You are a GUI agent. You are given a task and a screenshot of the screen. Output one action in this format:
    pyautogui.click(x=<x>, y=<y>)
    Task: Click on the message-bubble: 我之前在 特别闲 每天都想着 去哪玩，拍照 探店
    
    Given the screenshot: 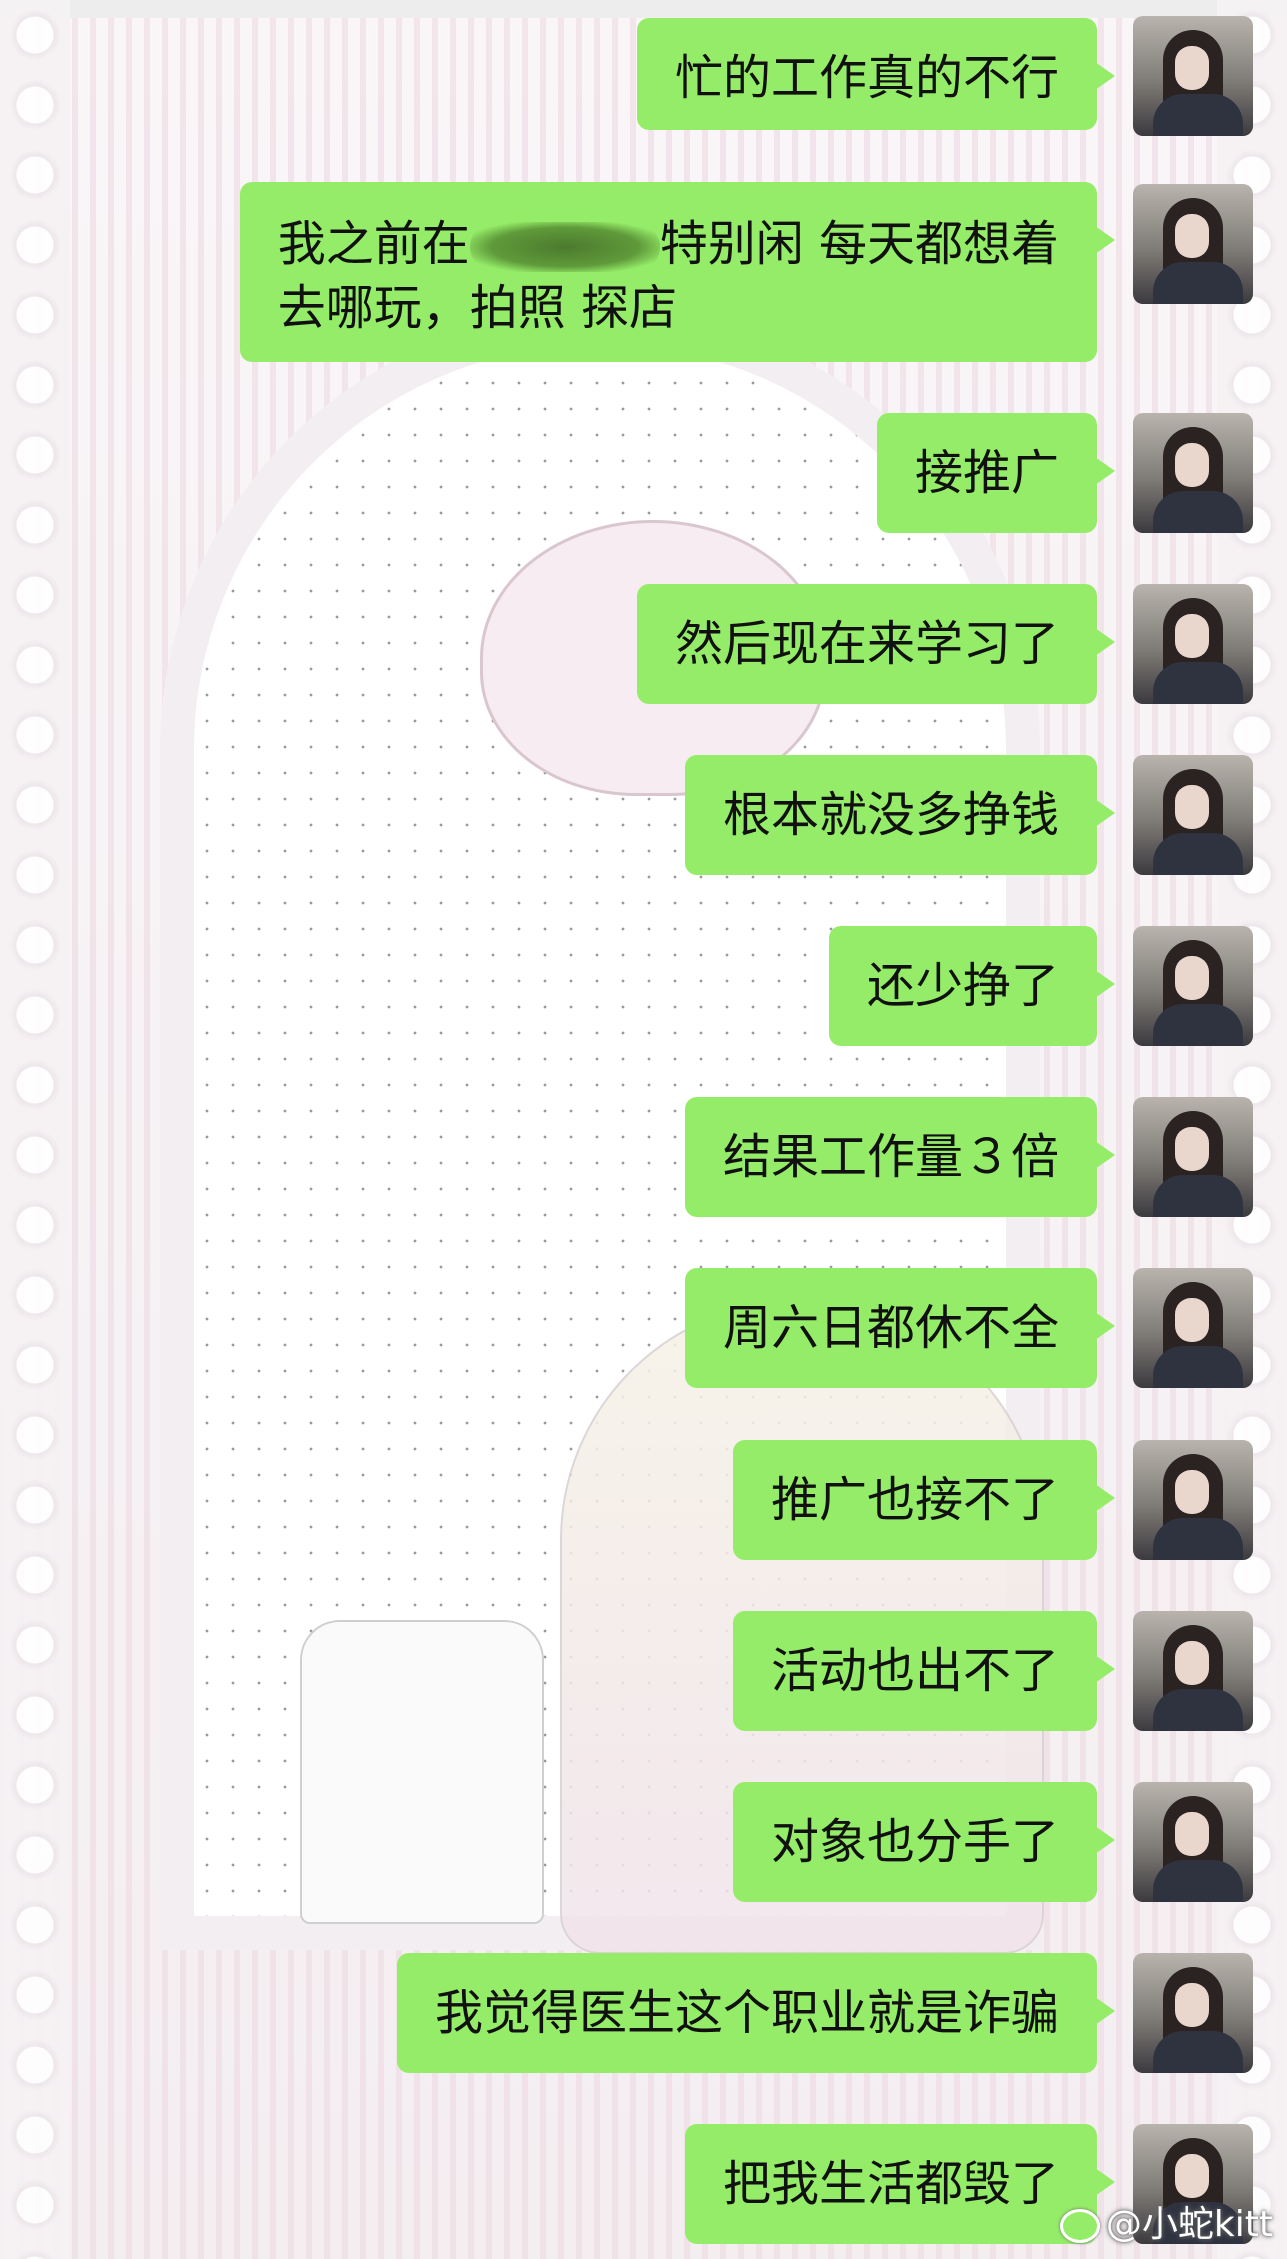 What is the action you would take?
    pyautogui.click(x=677, y=272)
    